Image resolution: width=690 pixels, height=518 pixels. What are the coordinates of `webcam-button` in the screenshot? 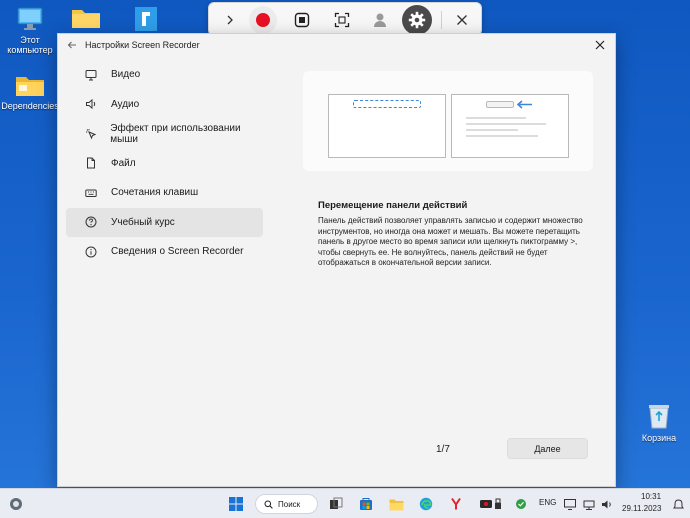 It's located at (380, 20).